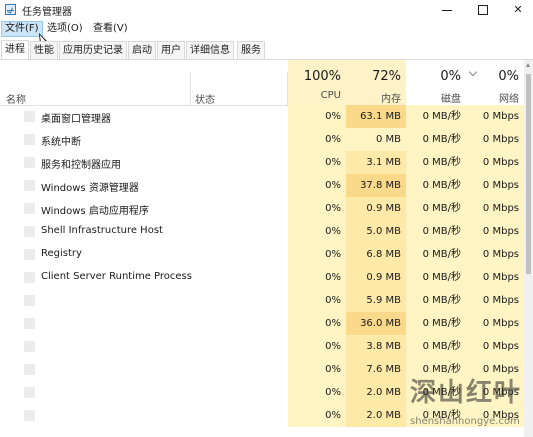  Describe the element at coordinates (93, 50) in the screenshot. I see `tab-app-history: 应用历史记录` at that location.